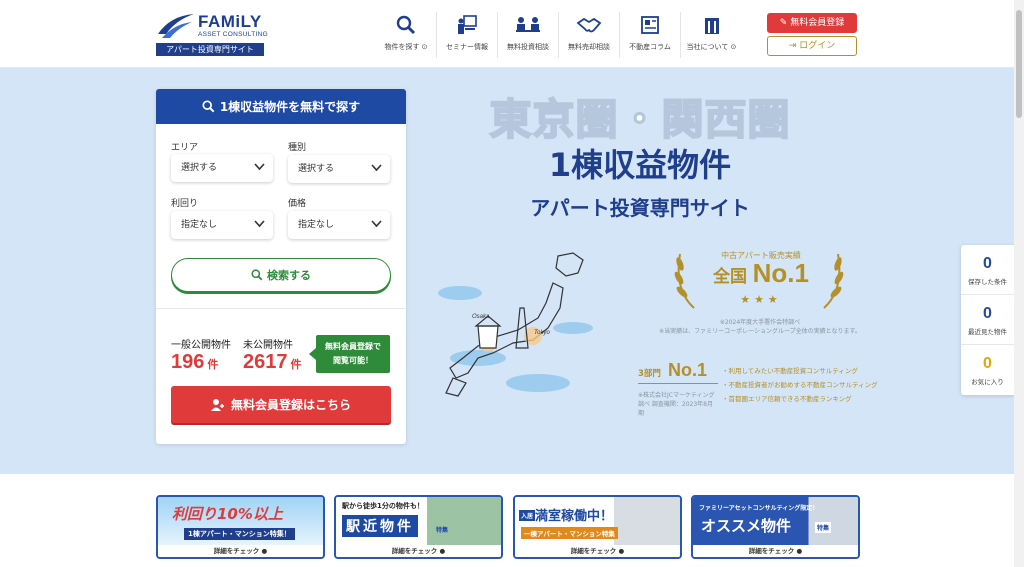 The width and height of the screenshot is (1024, 567). I want to click on register-label: 無料会員登録, so click(817, 23).